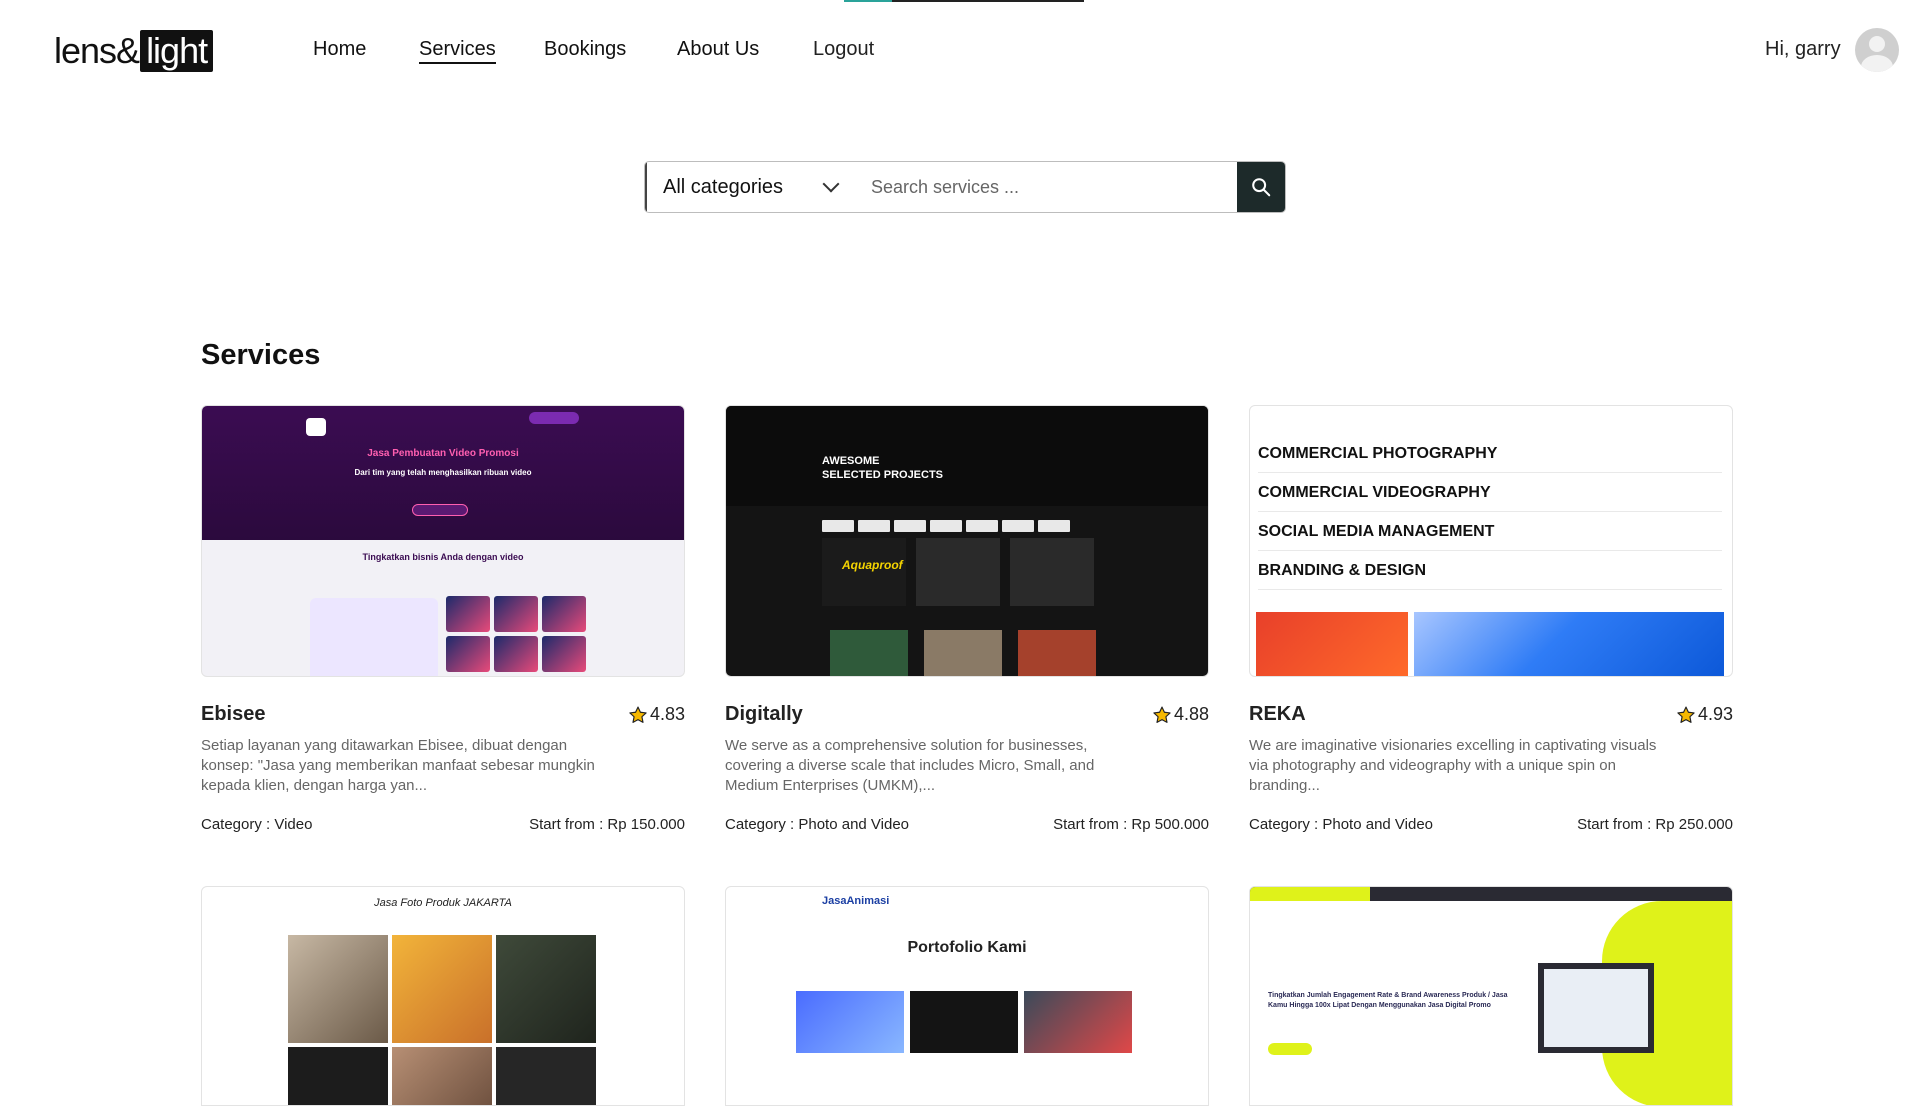 The image size is (1920, 1106). What do you see at coordinates (964, 1022) in the screenshot?
I see `thumb-video-strip` at bounding box center [964, 1022].